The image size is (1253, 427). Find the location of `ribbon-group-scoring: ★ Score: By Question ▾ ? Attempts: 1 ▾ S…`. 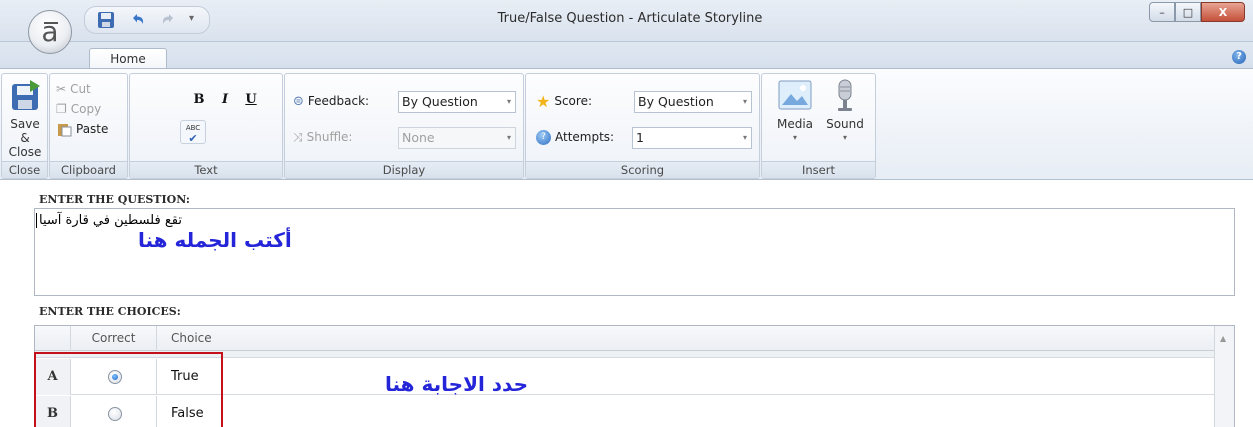

ribbon-group-scoring: ★ Score: By Question ▾ ? Attempts: 1 ▾ S… is located at coordinates (642, 126).